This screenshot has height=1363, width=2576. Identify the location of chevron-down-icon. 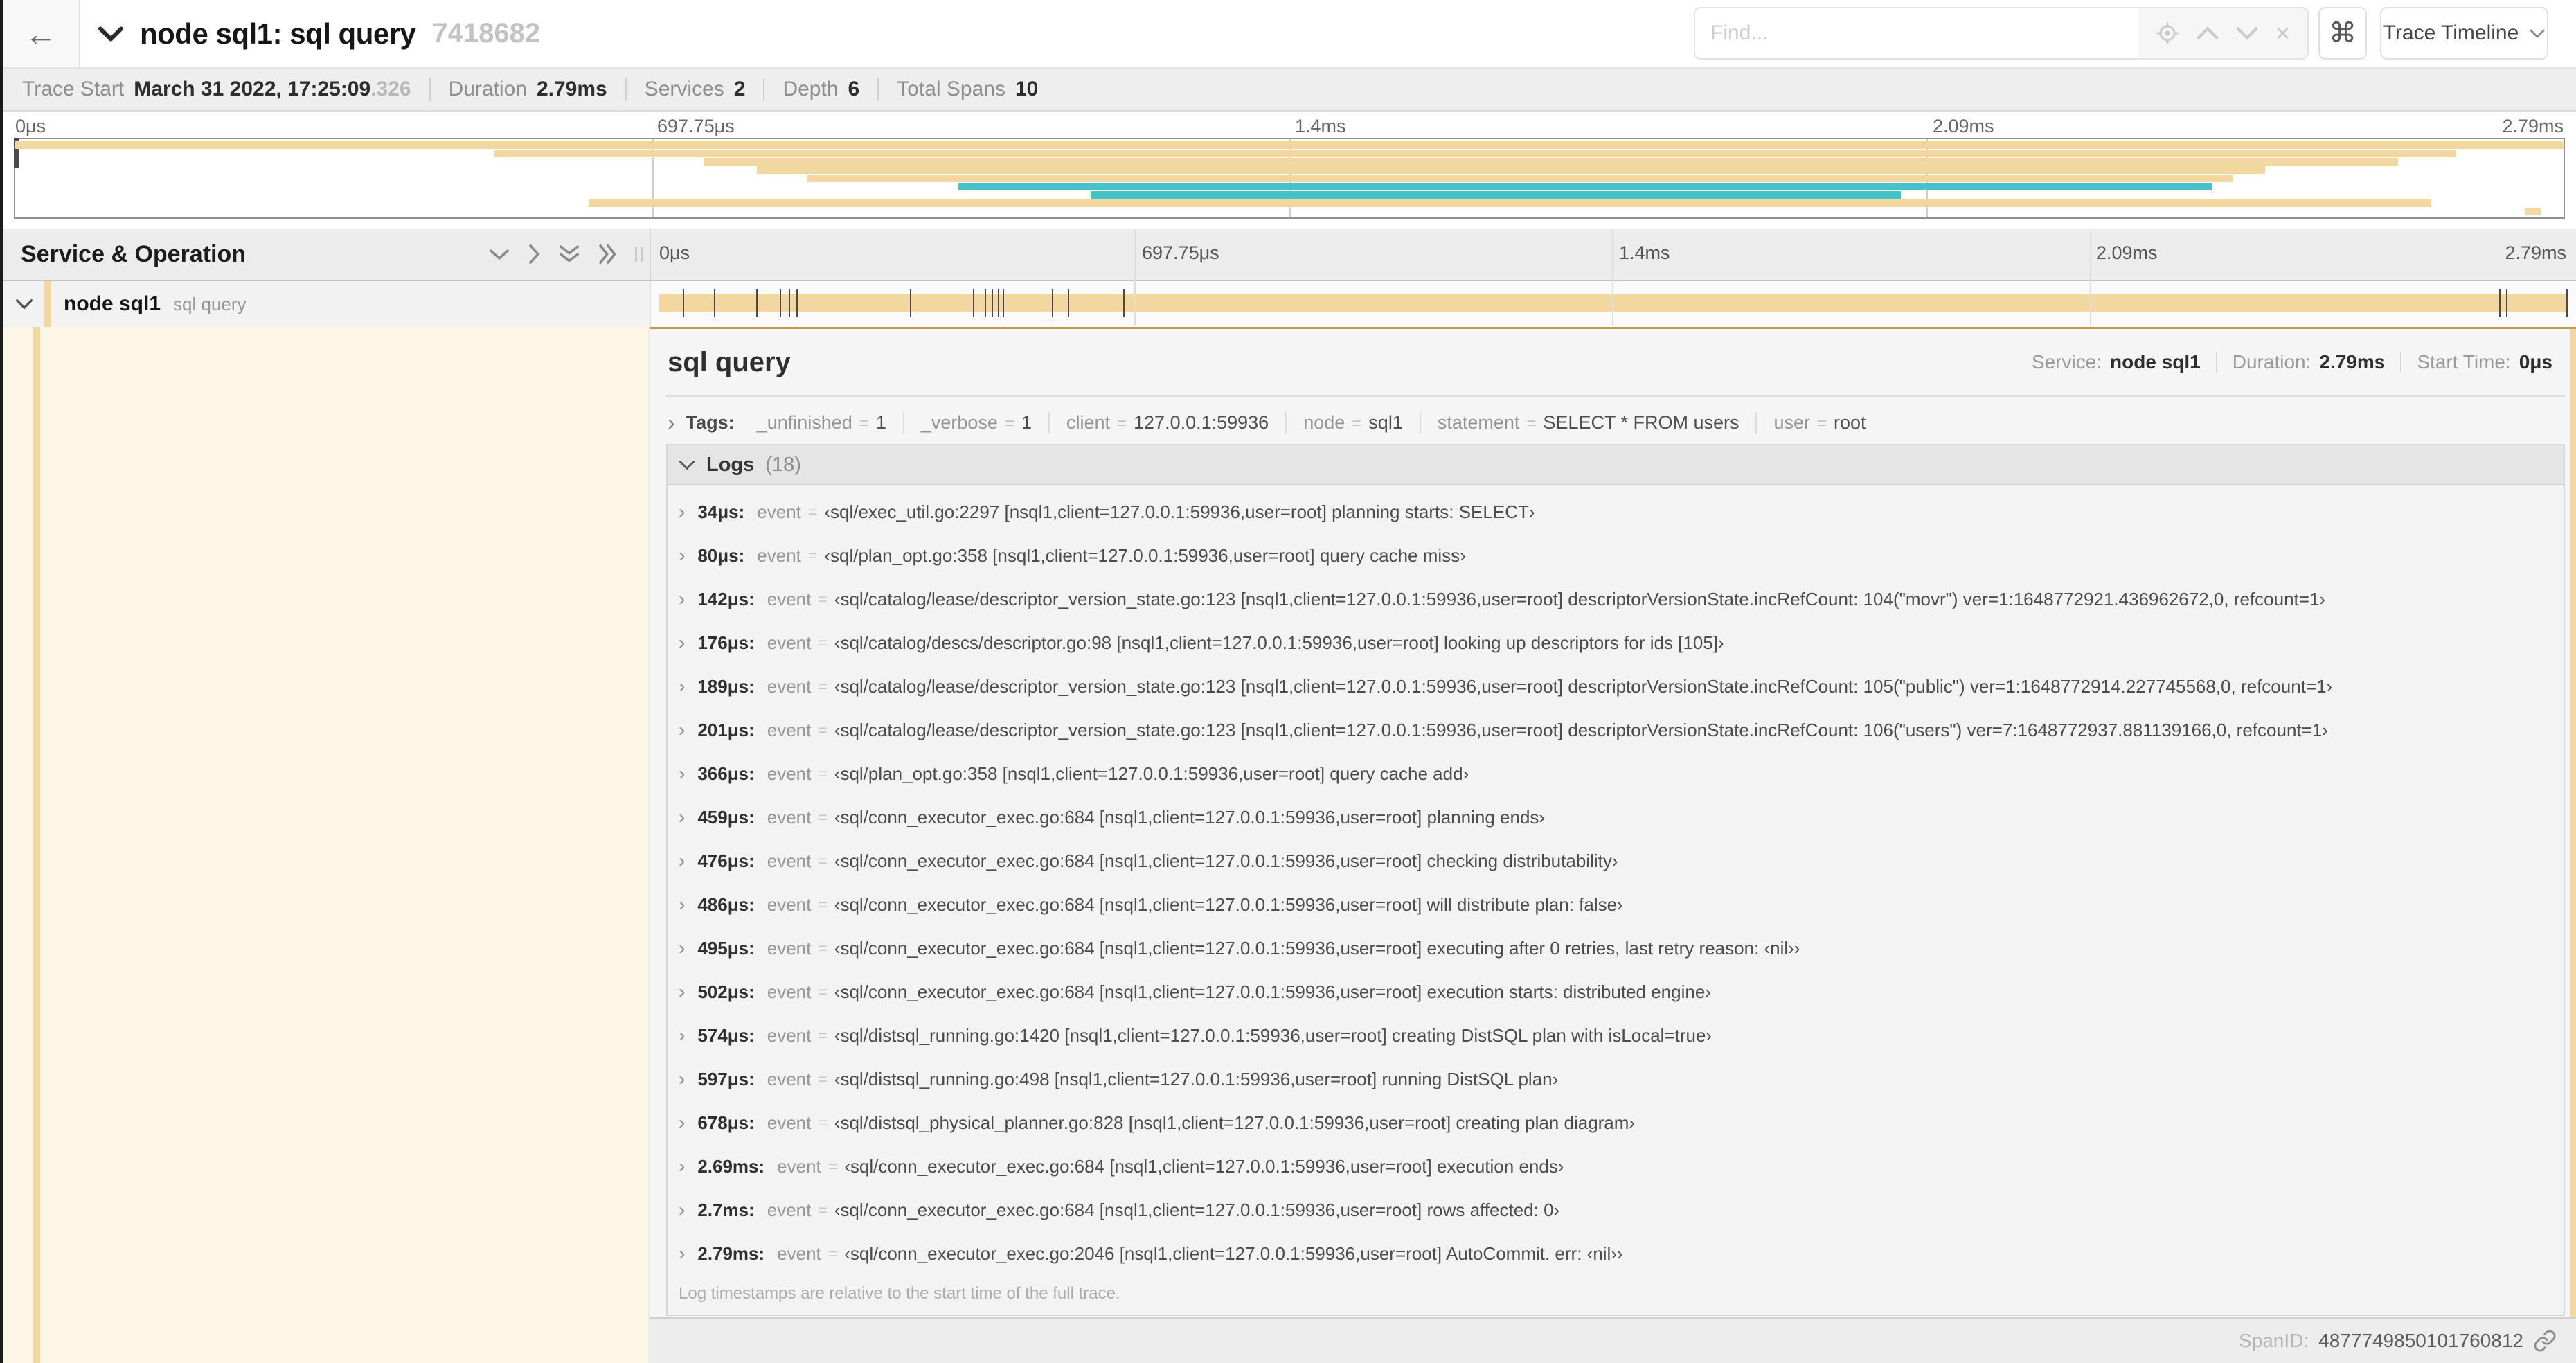
(687, 465).